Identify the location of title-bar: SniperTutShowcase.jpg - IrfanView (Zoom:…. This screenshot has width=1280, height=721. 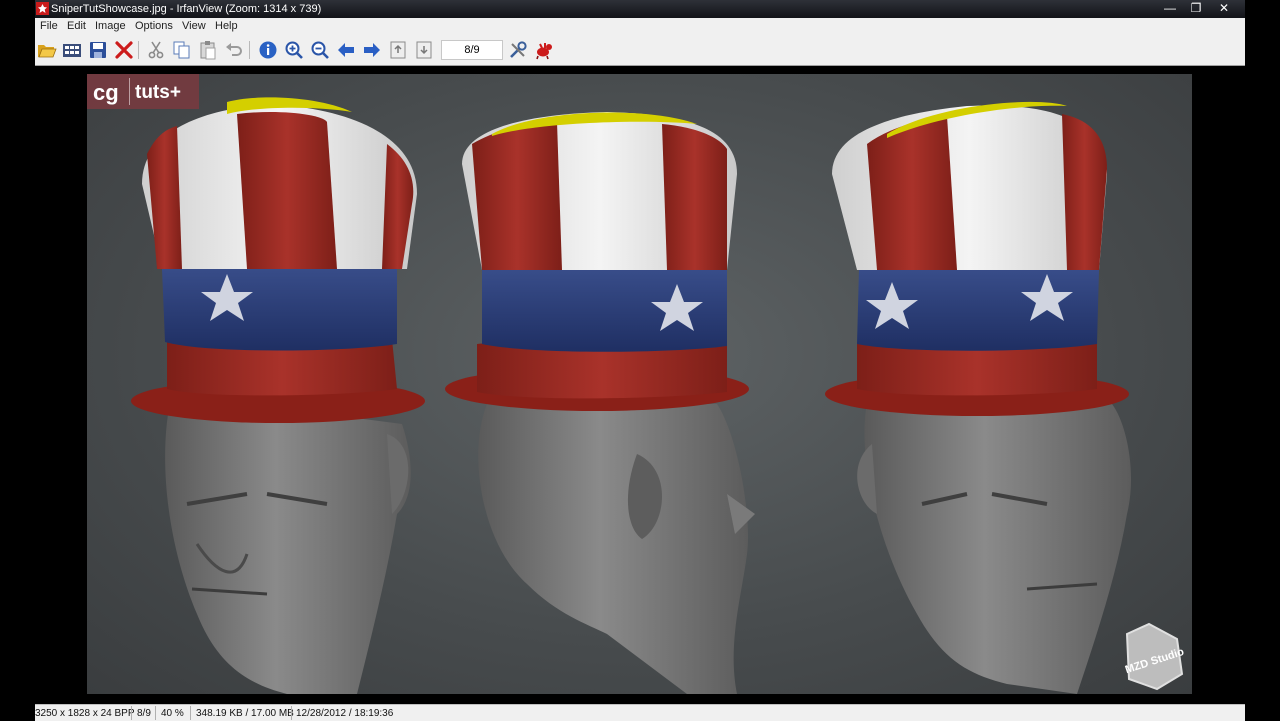
(640, 9).